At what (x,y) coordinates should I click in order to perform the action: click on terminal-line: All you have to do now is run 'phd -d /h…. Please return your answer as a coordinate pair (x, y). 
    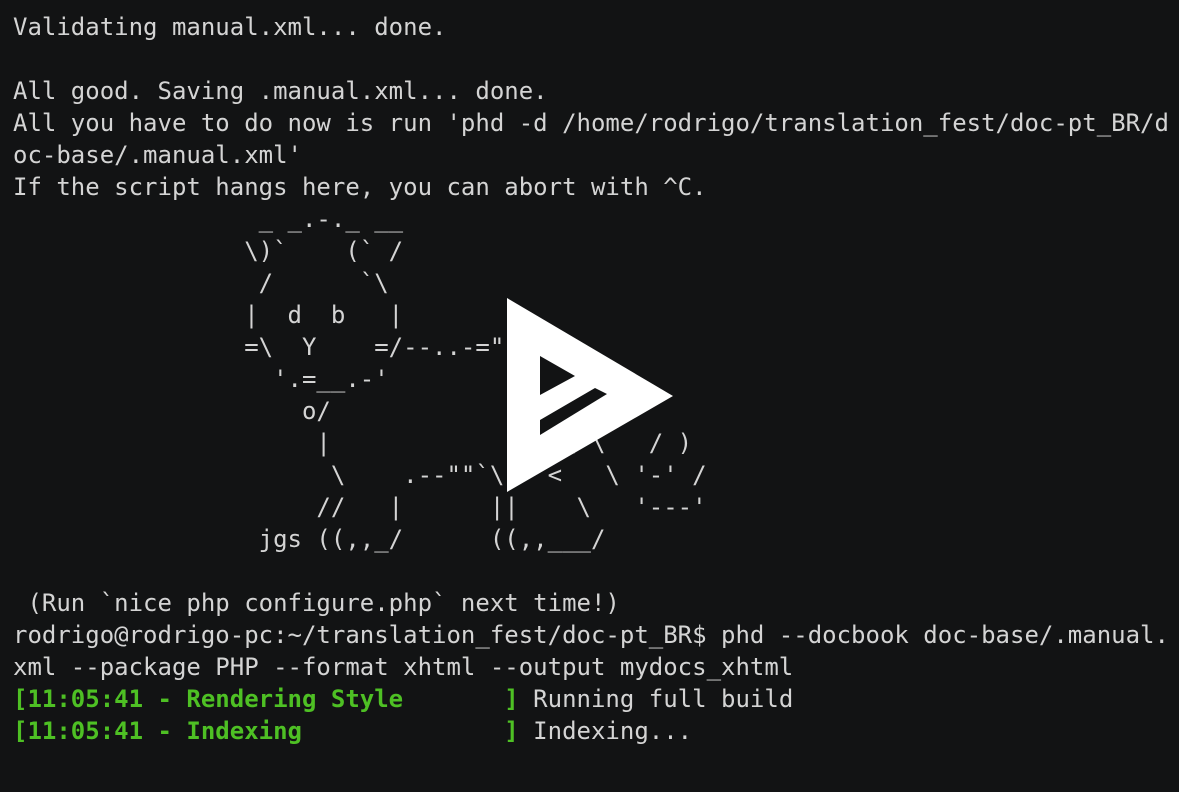
    Looking at the image, I should click on (591, 123).